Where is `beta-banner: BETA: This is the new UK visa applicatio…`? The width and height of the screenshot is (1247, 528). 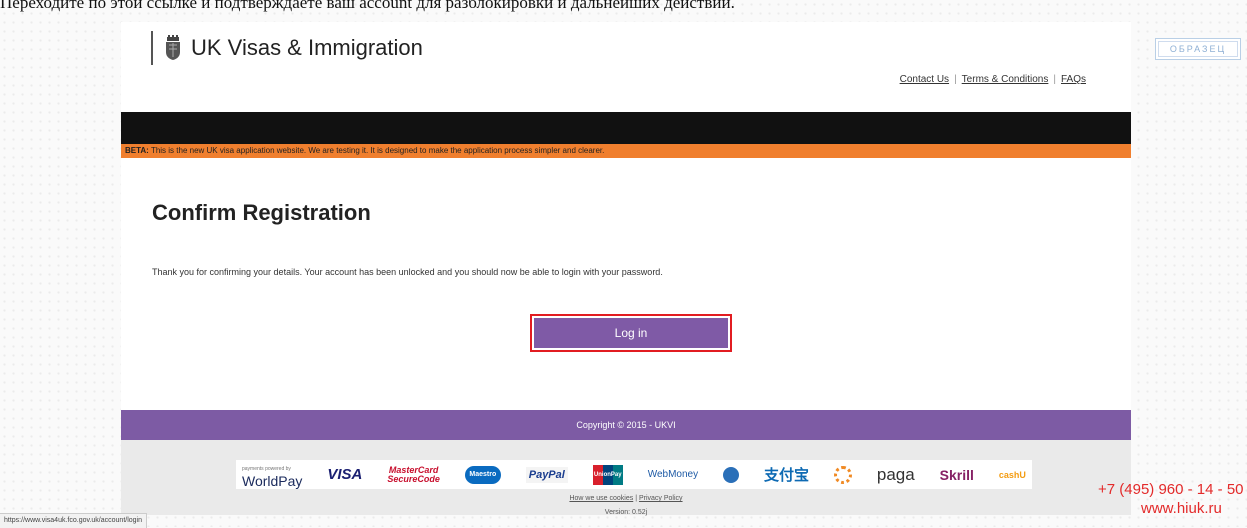
beta-banner: BETA: This is the new UK visa applicatio… is located at coordinates (626, 151).